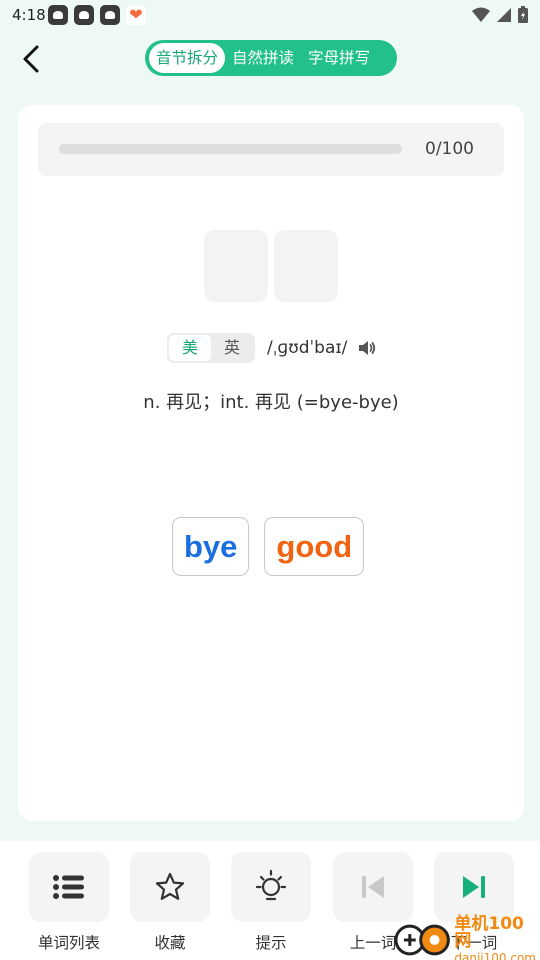 This screenshot has width=540, height=960. What do you see at coordinates (230, 149) in the screenshot?
I see `progress-bar` at bounding box center [230, 149].